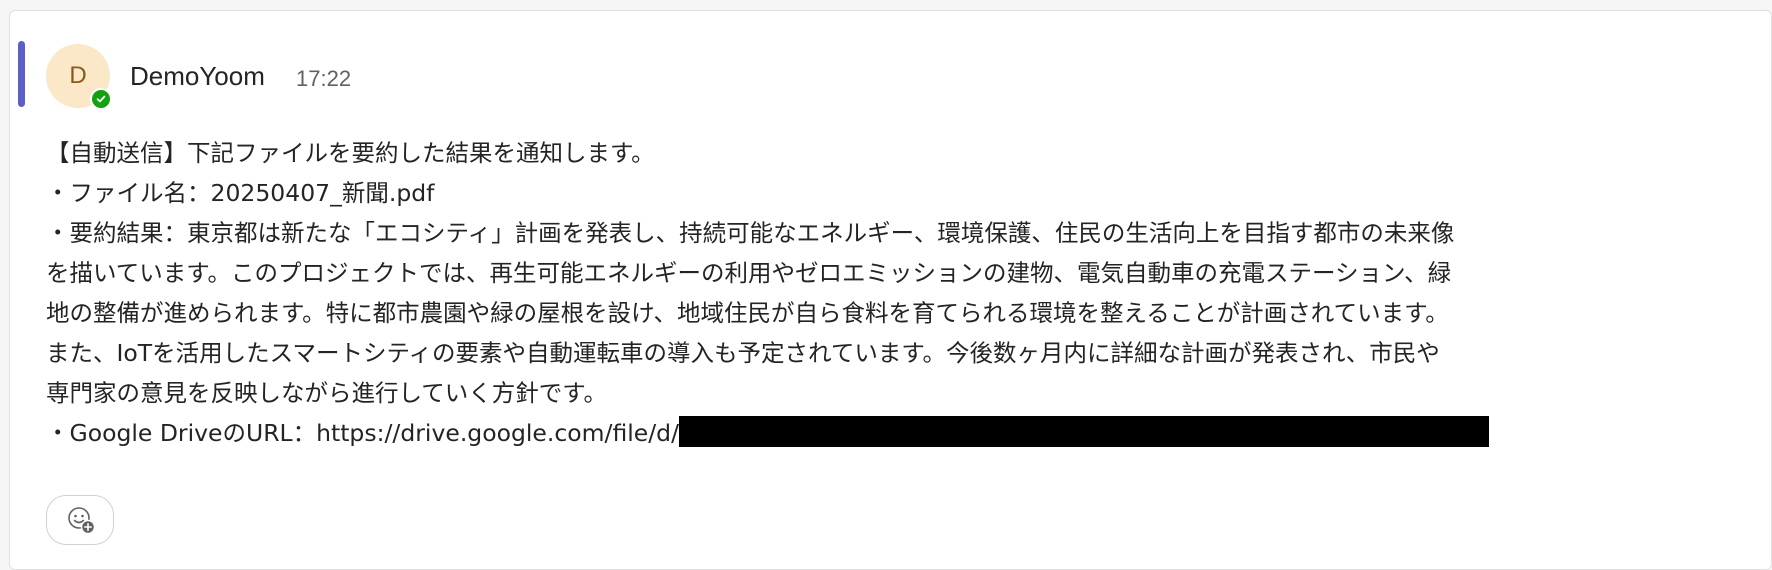 Image resolution: width=1772 pixels, height=570 pixels. What do you see at coordinates (1084, 431) in the screenshot?
I see `redacted-block` at bounding box center [1084, 431].